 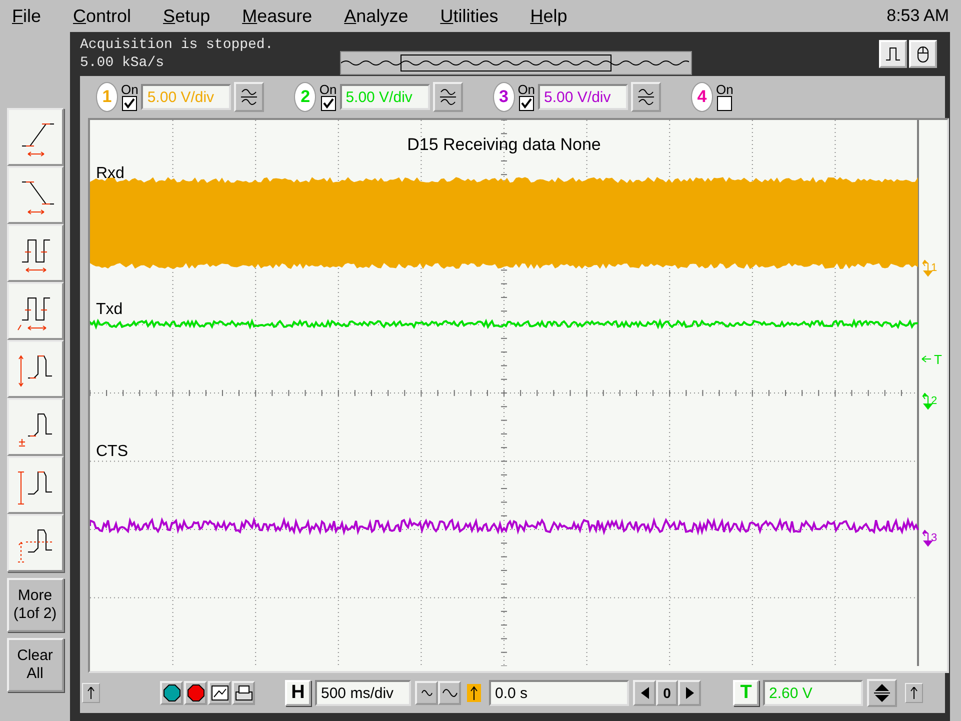 What do you see at coordinates (35, 665) in the screenshot?
I see `sidebar-button: Clear All` at bounding box center [35, 665].